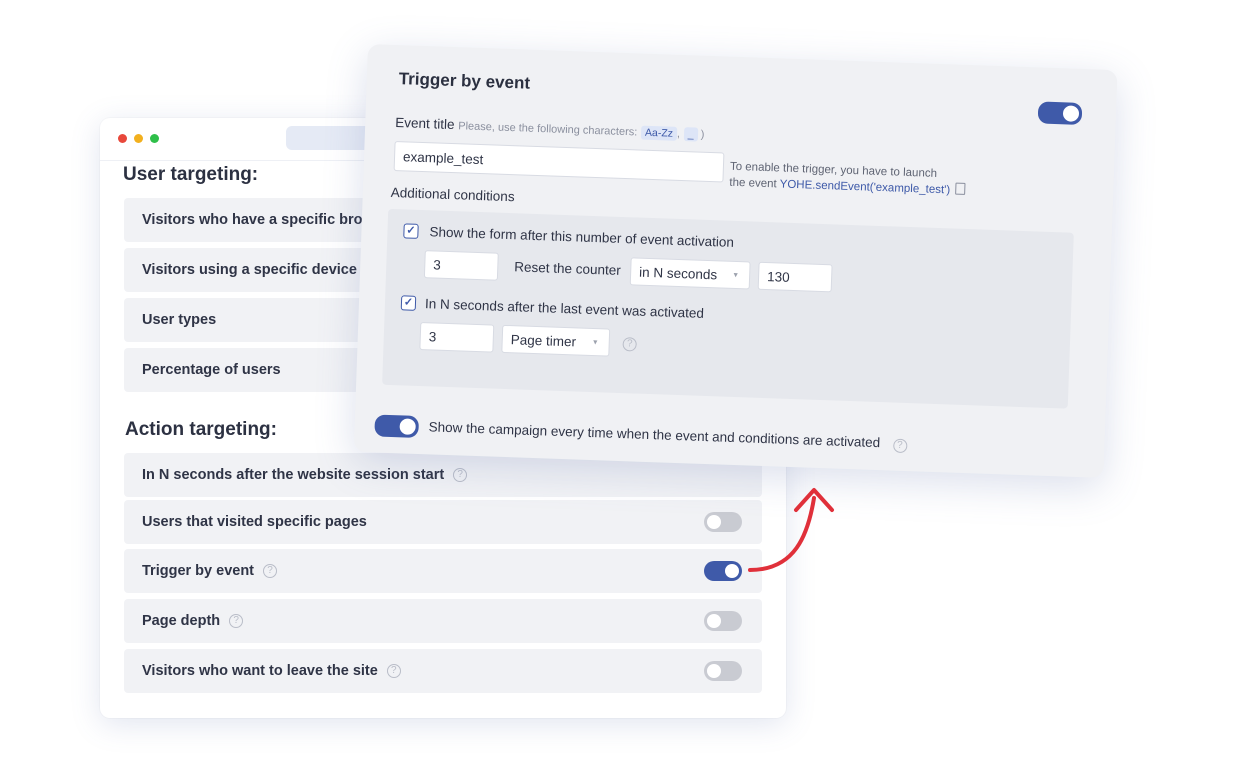  Describe the element at coordinates (443, 571) in the screenshot. I see `action-item-trigger-by-event: Trigger by event ?` at that location.